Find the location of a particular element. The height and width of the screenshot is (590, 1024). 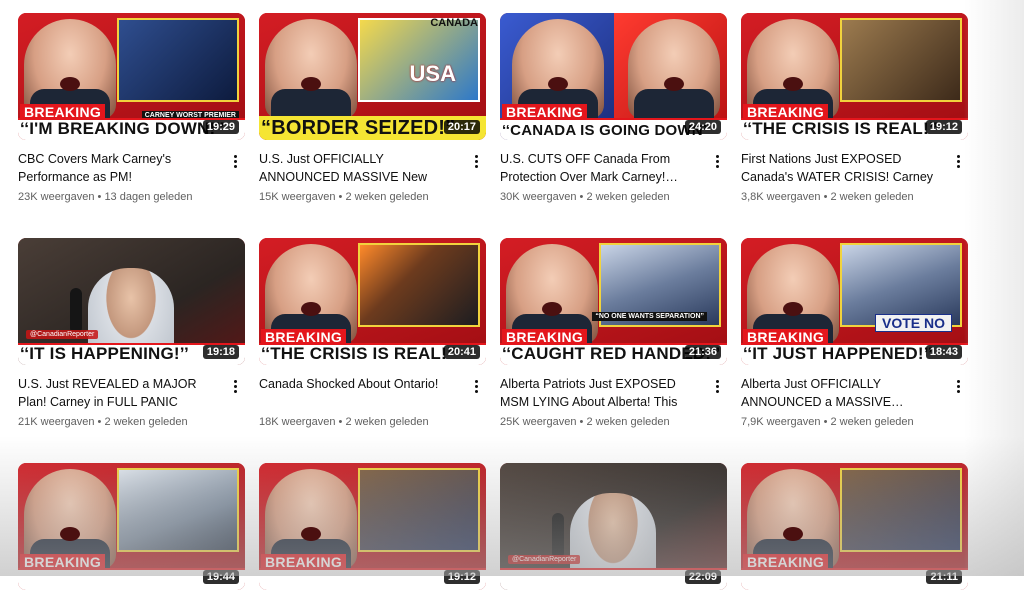

video-thumbnail: BREAKING 21:11 is located at coordinates (854, 526).